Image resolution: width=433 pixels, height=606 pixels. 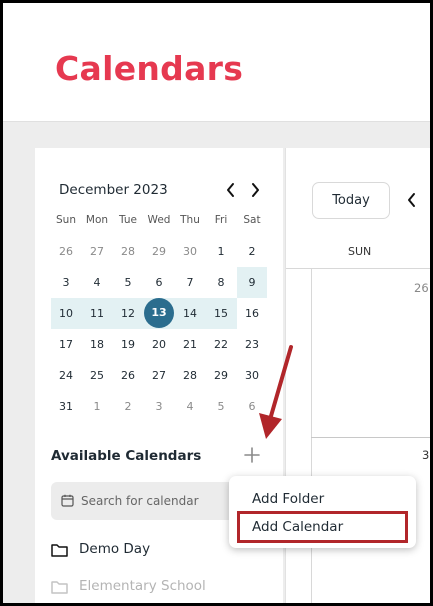 What do you see at coordinates (221, 220) in the screenshot?
I see `weekday-label: Fri` at bounding box center [221, 220].